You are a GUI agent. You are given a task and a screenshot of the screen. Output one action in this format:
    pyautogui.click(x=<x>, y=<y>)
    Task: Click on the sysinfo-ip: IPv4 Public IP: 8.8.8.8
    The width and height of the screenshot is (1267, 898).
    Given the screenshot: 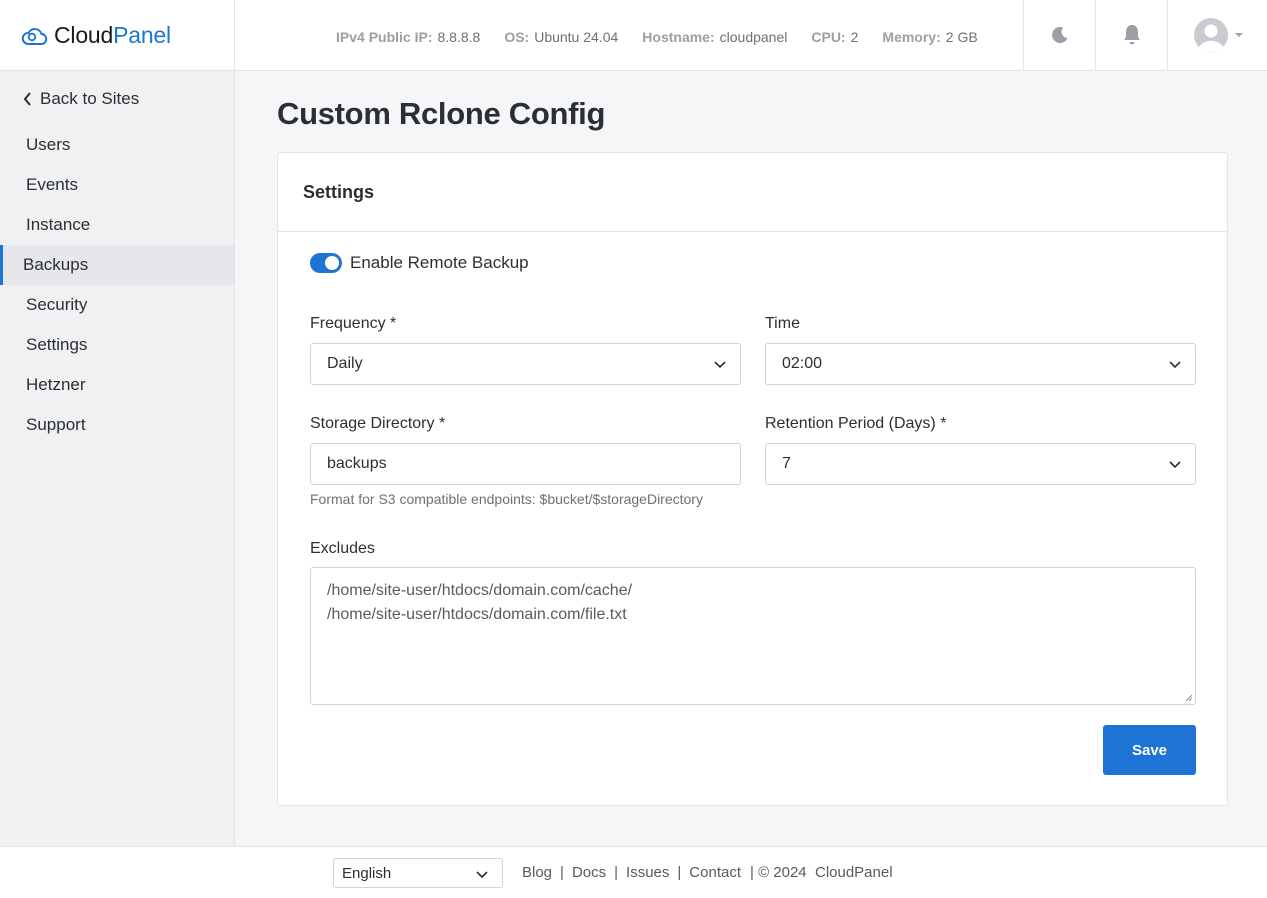 What is the action you would take?
    pyautogui.click(x=408, y=37)
    